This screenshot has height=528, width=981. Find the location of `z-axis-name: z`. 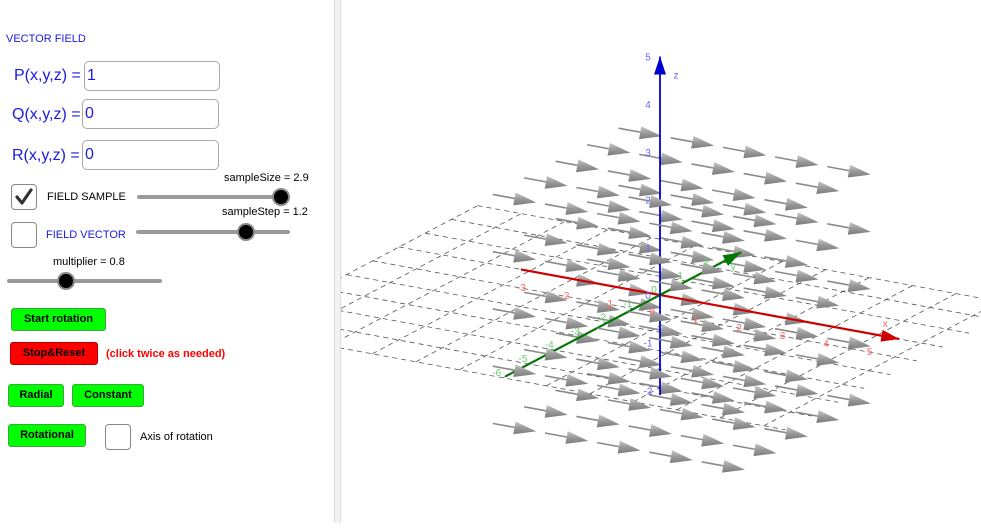

z-axis-name: z is located at coordinates (676, 76).